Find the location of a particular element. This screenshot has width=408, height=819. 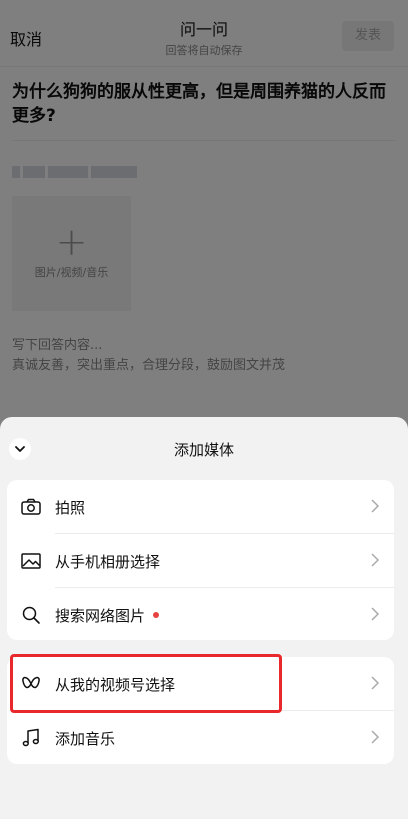

option-search-web-images: 搜索网络图片 is located at coordinates (200, 614).